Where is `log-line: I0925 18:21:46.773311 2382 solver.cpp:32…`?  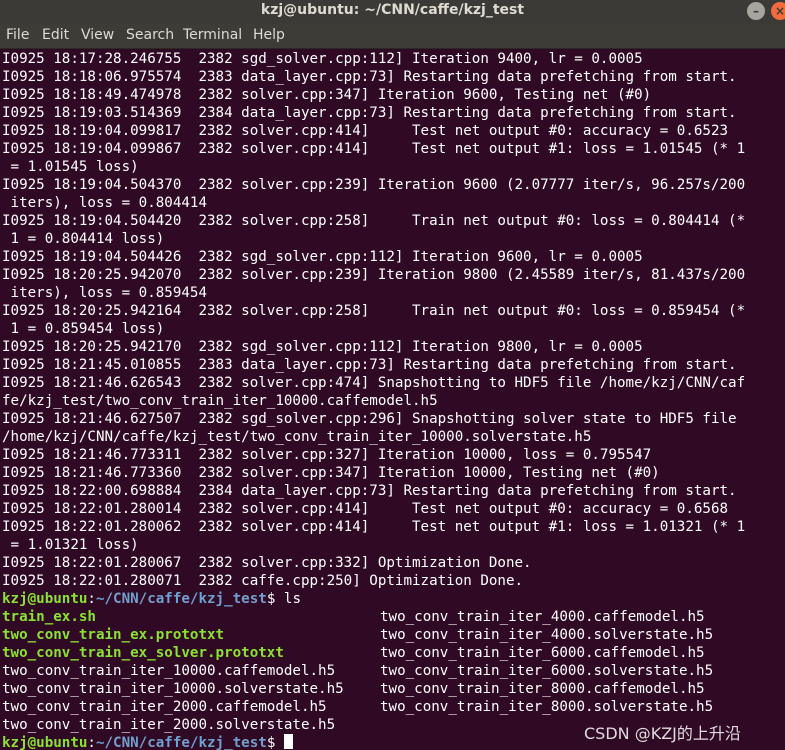 log-line: I0925 18:21:46.773311 2382 solver.cpp:32… is located at coordinates (327, 455).